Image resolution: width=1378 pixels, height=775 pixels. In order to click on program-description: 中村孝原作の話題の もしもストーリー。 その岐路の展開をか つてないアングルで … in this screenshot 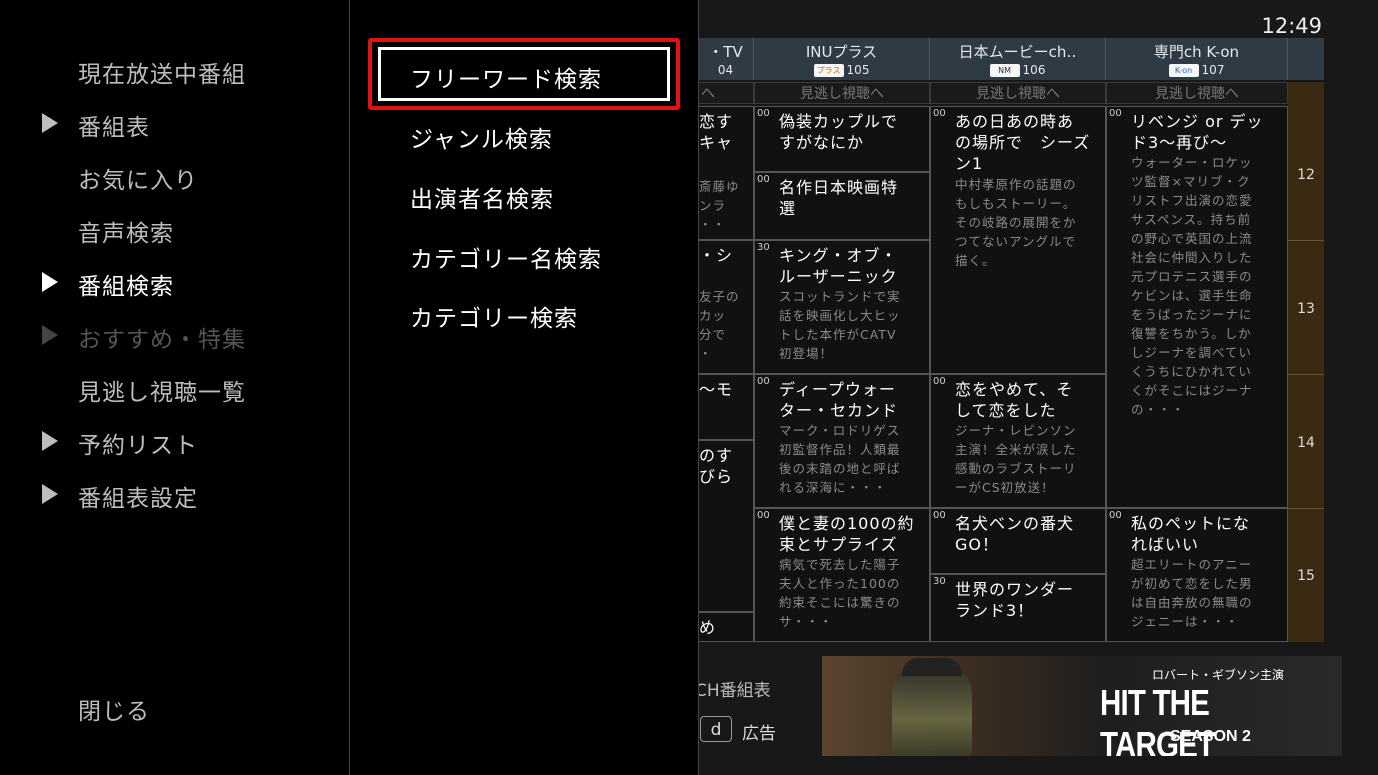, I will do `click(1016, 222)`.